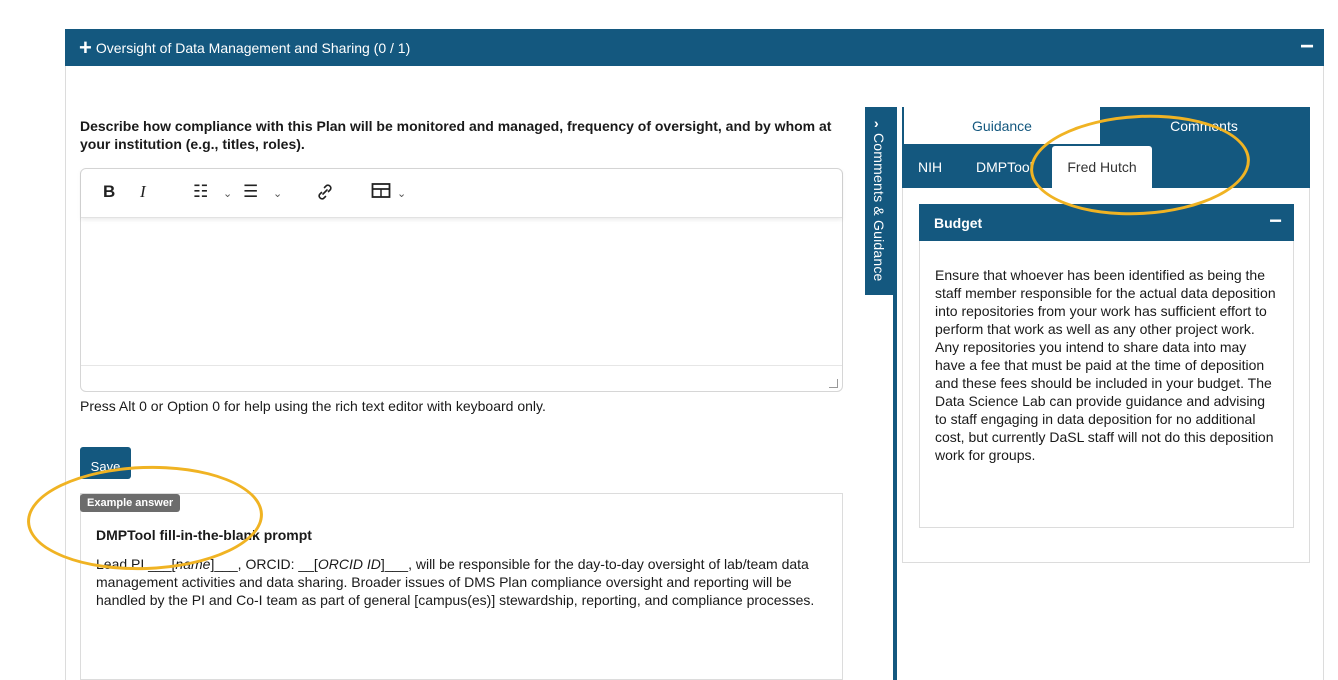 Image resolution: width=1338 pixels, height=680 pixels. Describe the element at coordinates (461, 193) in the screenshot. I see `editor-toolbar: B I ☷ ⌄ ☰ ⌄ ⌄` at that location.